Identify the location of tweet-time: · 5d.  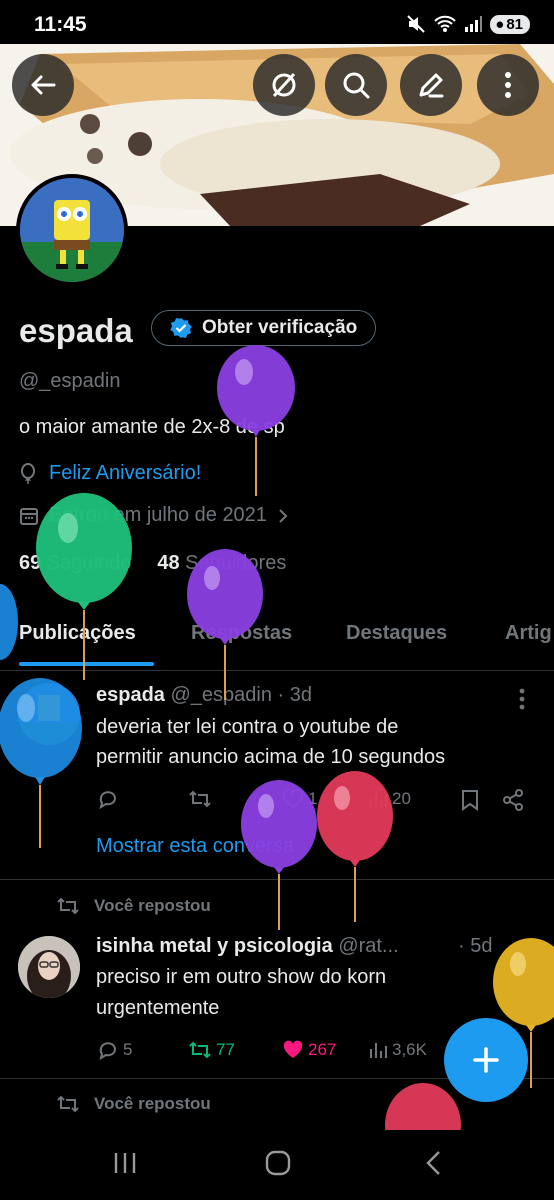
(475, 946).